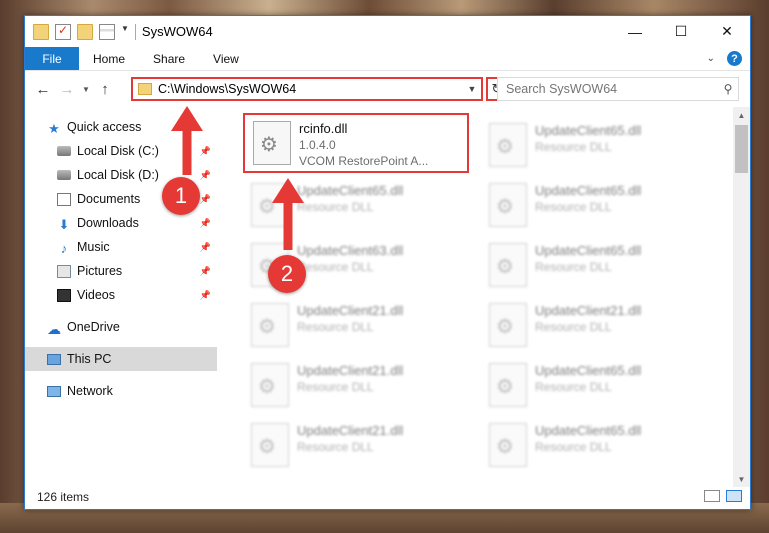  What do you see at coordinates (181, 196) in the screenshot?
I see `step-1-badge: 1` at bounding box center [181, 196].